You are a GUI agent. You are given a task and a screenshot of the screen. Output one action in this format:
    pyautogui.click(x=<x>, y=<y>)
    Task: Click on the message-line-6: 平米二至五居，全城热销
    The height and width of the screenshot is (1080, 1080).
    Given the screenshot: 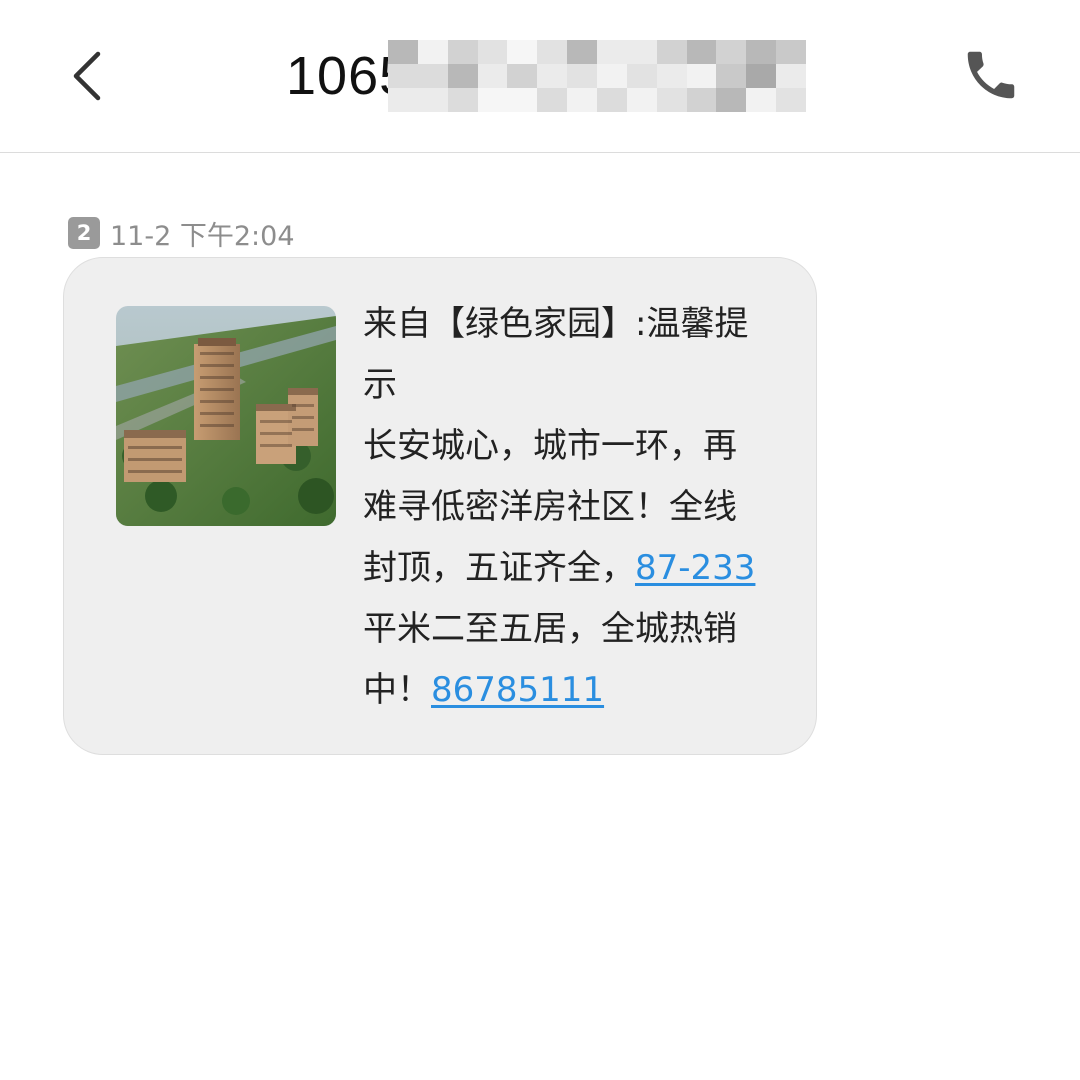 What is the action you would take?
    pyautogui.click(x=550, y=629)
    